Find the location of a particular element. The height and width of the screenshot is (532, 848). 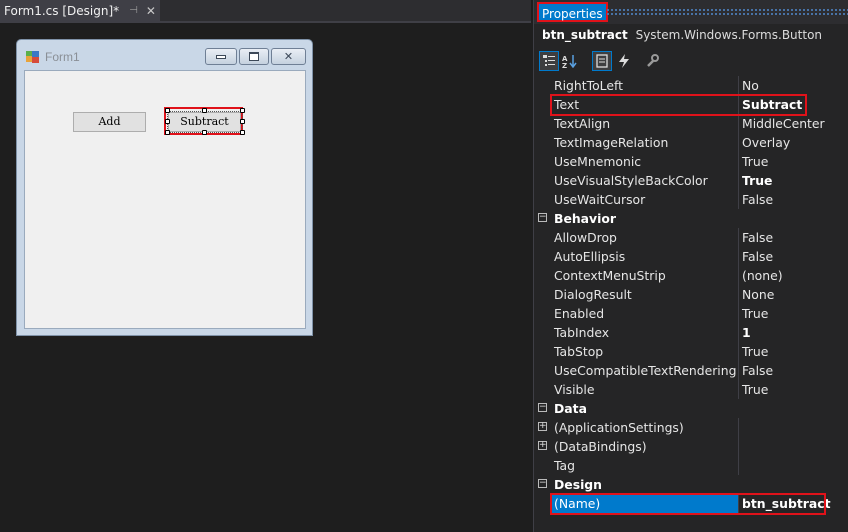

property-row-tabindex: TabIndex 1 is located at coordinates (691, 332).